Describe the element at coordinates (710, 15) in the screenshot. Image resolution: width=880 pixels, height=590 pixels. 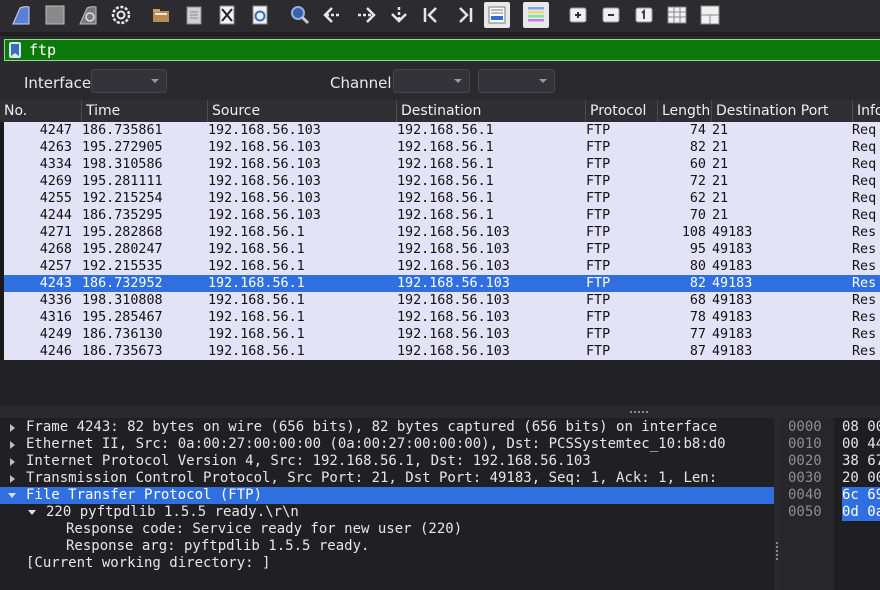
I see `layout-icon` at that location.